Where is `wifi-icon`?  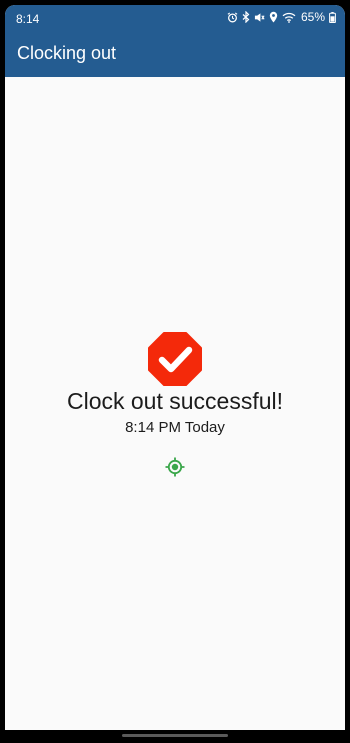 wifi-icon is located at coordinates (289, 17).